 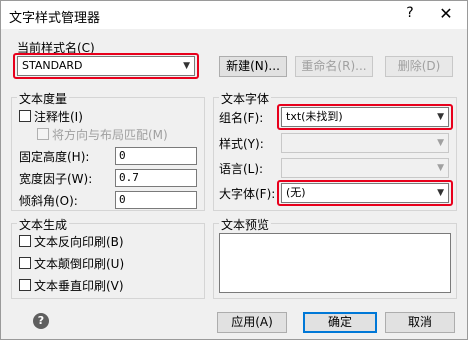 I want to click on annotative-label: 注释性(I), so click(x=58, y=117).